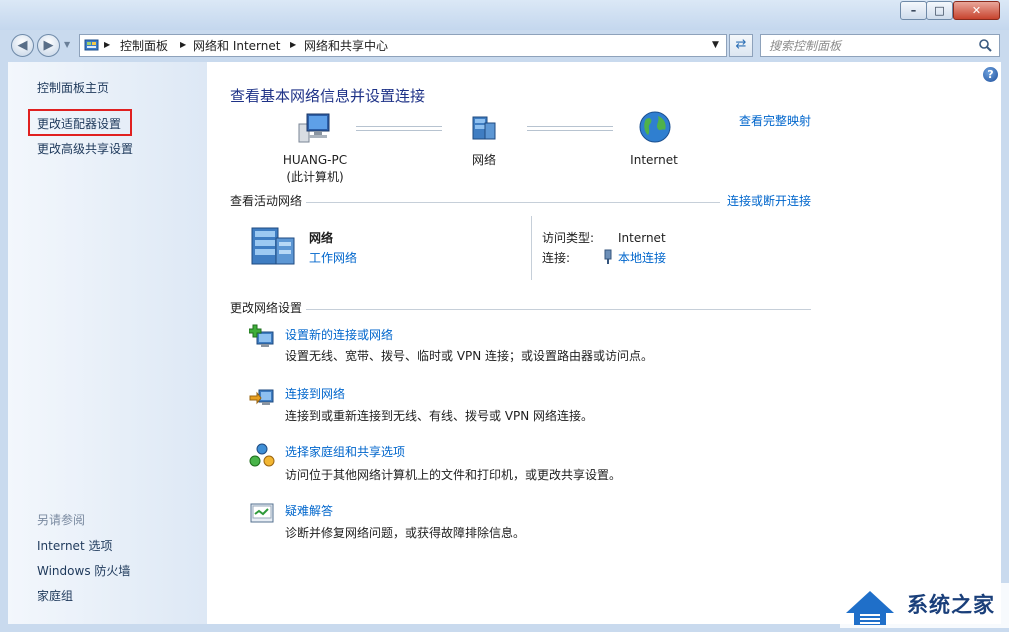  Describe the element at coordinates (314, 128) in the screenshot. I see `computer-icon` at that location.